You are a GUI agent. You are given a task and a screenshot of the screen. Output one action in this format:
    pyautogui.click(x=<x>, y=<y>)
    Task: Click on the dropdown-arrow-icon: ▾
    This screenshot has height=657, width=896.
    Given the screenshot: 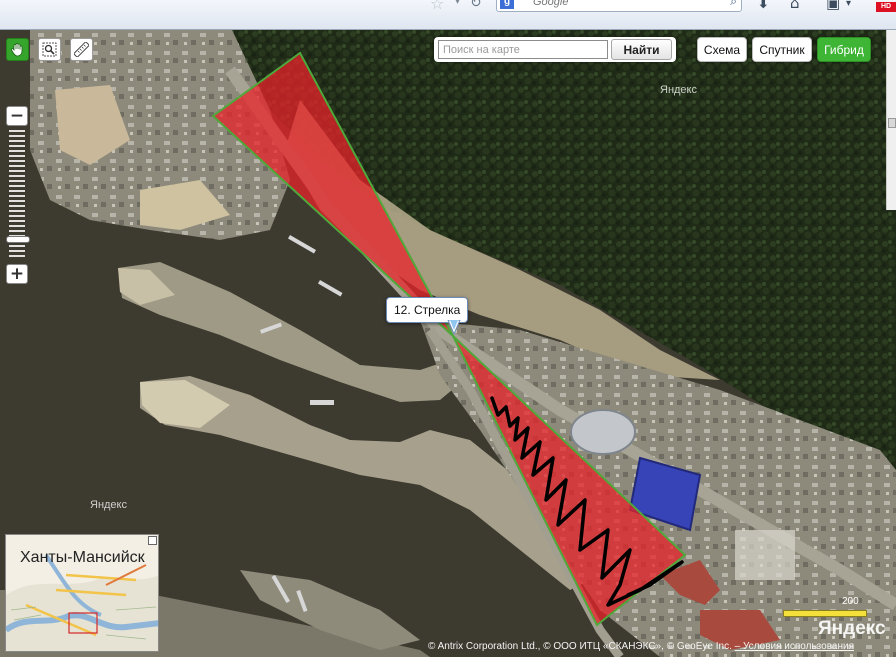 What is the action you would take?
    pyautogui.click(x=457, y=3)
    